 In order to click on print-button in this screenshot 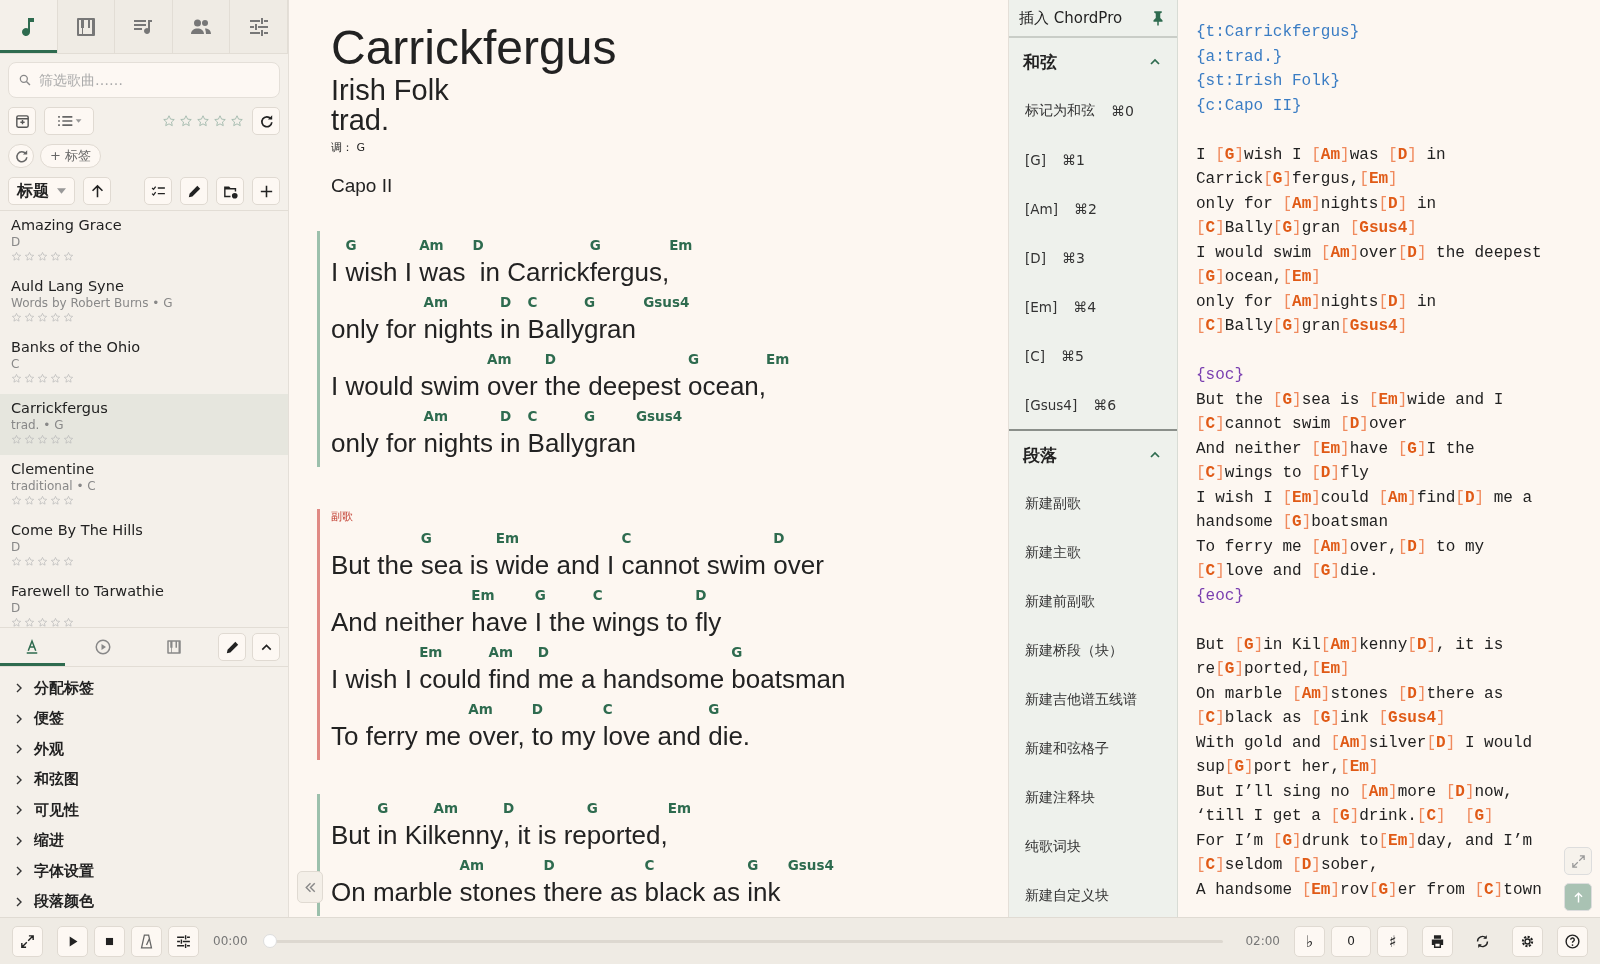, I will do `click(1437, 941)`.